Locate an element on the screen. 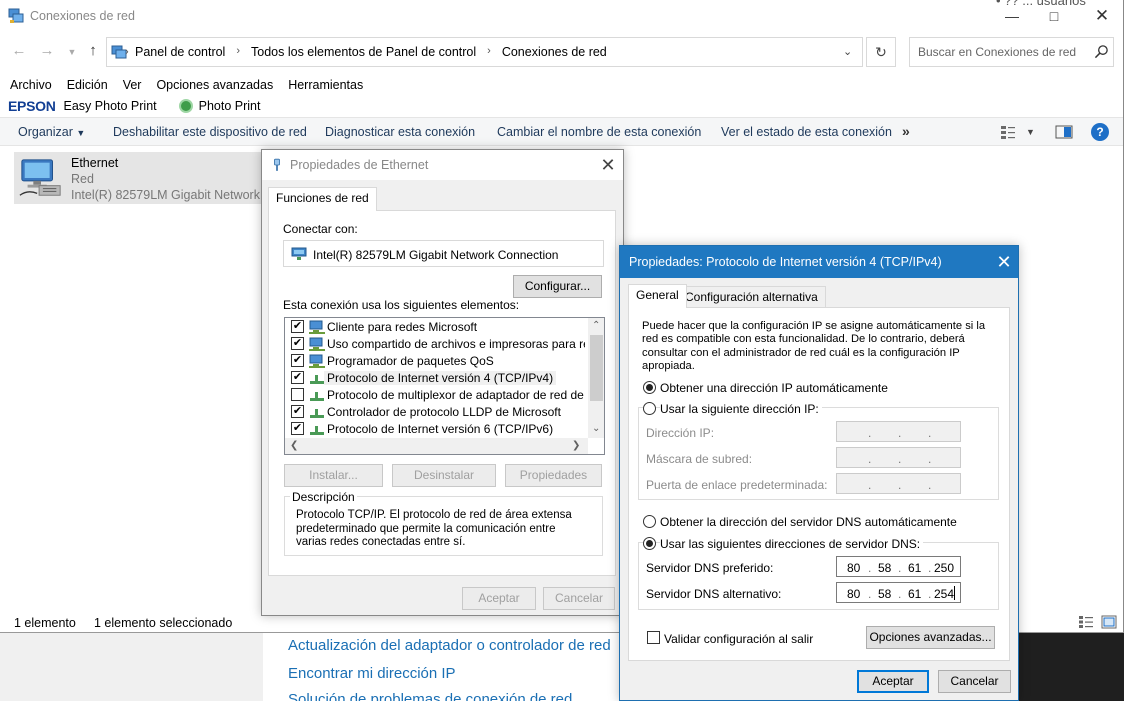  menu-opciones-avanzadas: Opciones avanzadas is located at coordinates (214, 85).